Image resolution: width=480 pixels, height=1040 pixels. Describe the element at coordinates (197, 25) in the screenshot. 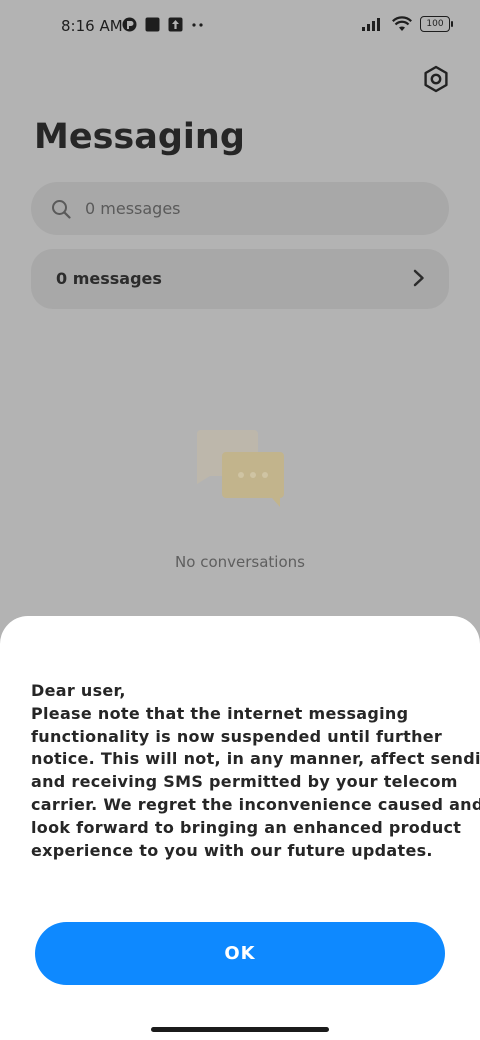

I see `more-notifications-icon` at that location.